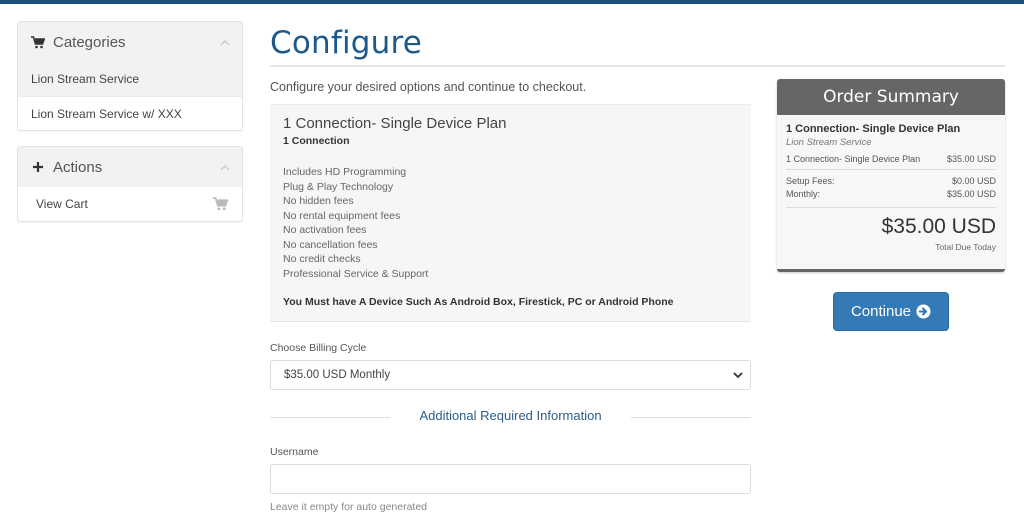 This screenshot has width=1024, height=531. What do you see at coordinates (130, 204) in the screenshot?
I see `sidebar-item-view-cart: View Cart` at bounding box center [130, 204].